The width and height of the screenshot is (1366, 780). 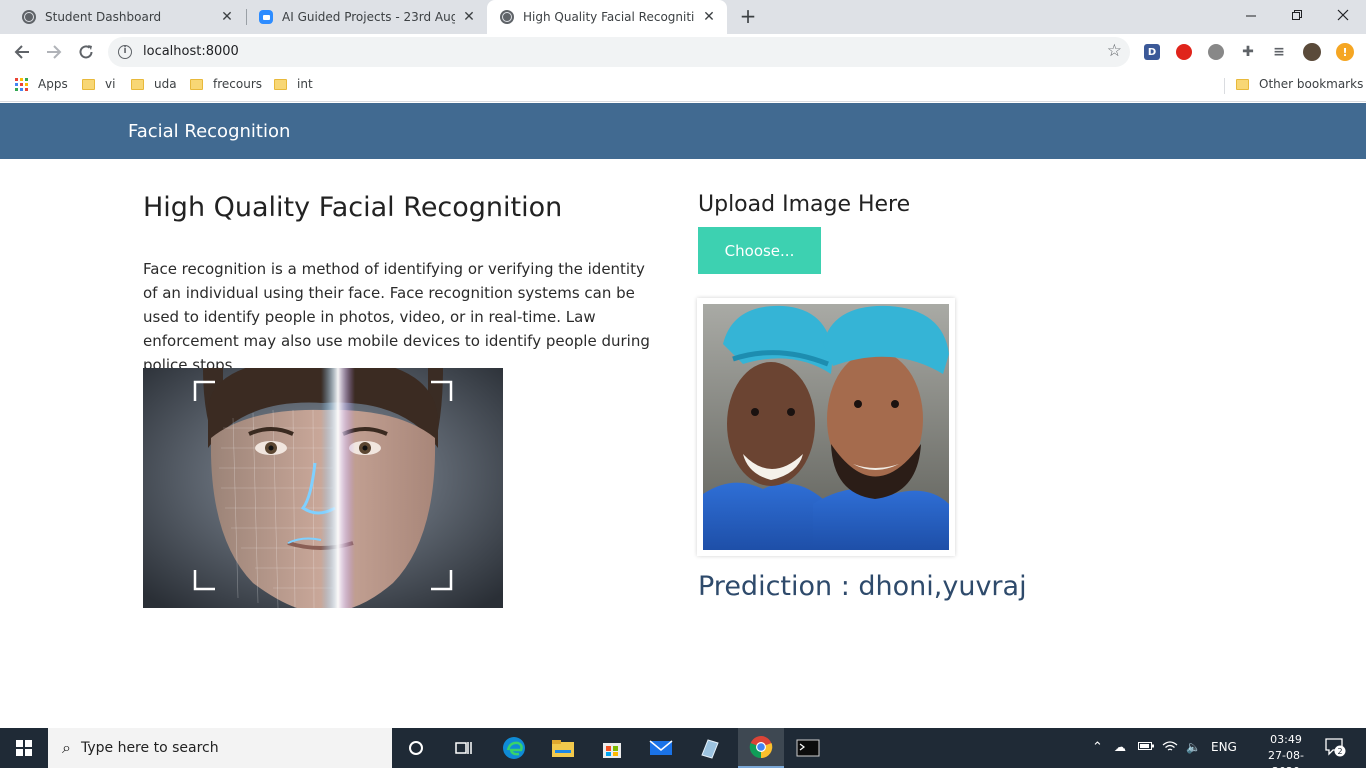 I want to click on close-window-button, so click(x=1343, y=15).